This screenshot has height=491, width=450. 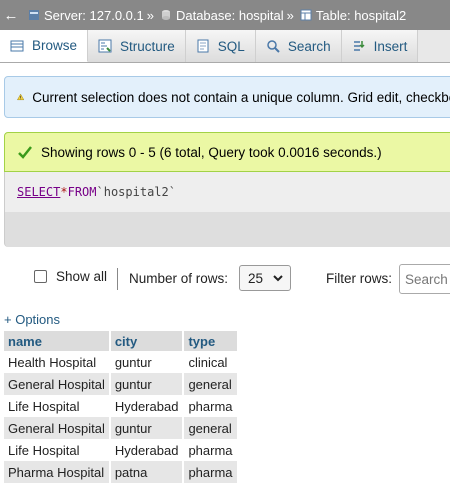 I want to click on column-header-type: type, so click(x=211, y=341).